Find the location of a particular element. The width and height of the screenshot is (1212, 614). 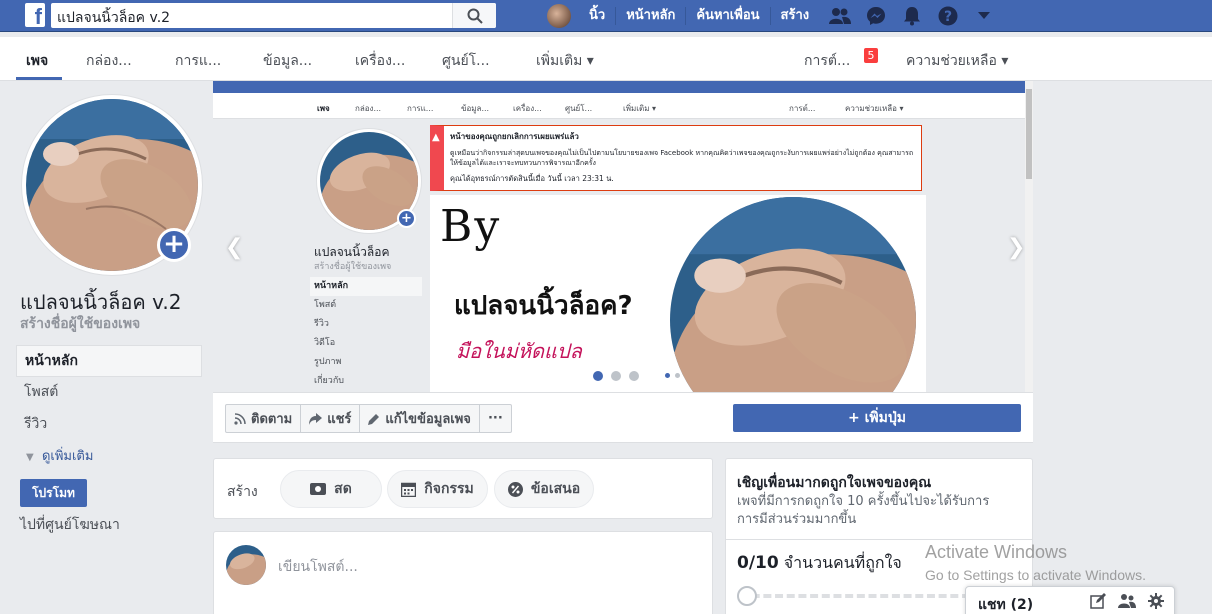

event-label: กิจกรรม is located at coordinates (449, 489).